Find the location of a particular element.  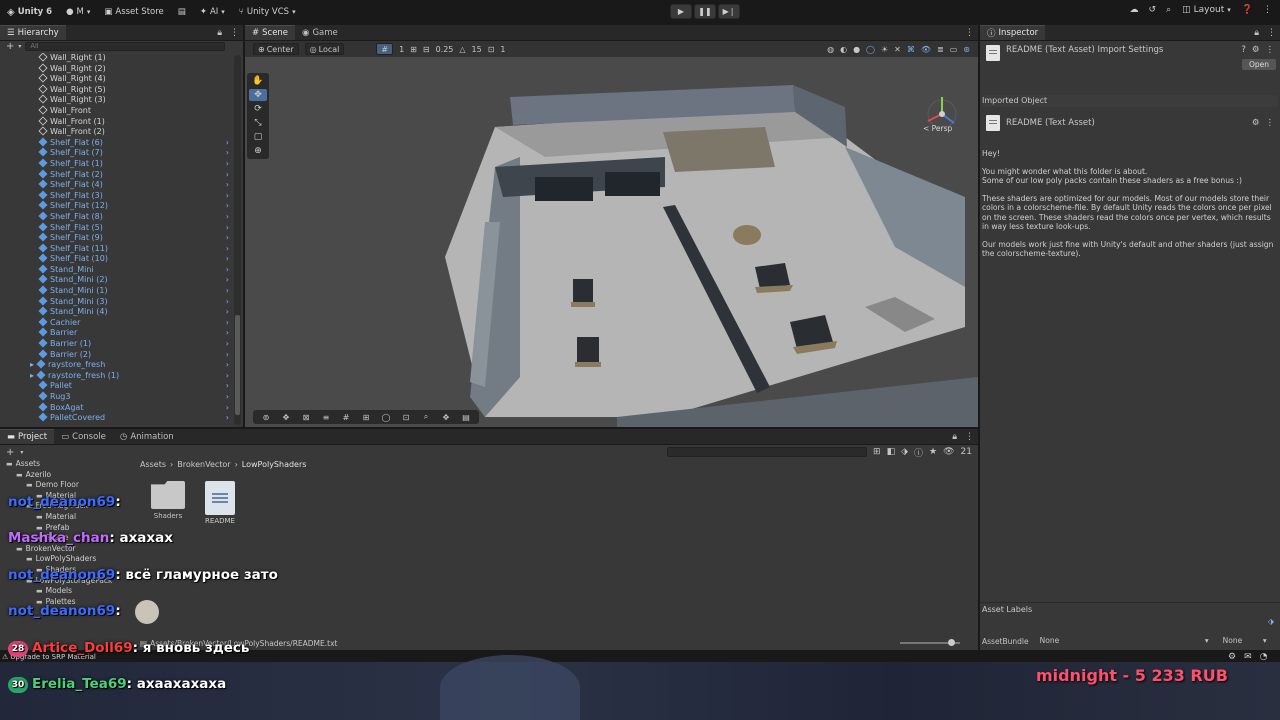

grid-toggle: # is located at coordinates (385, 49).